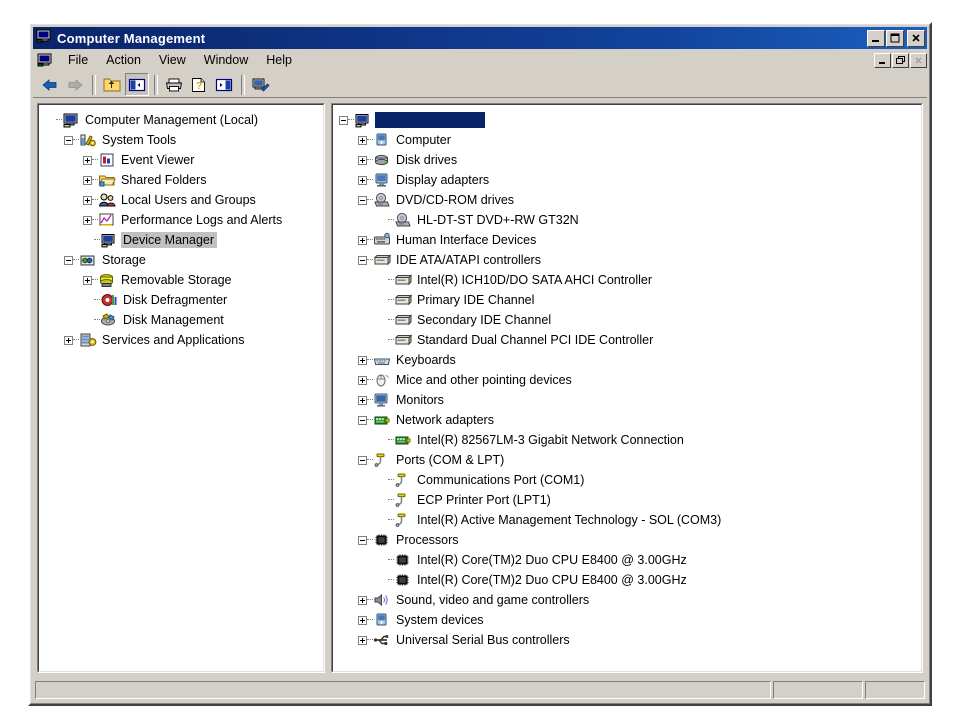  Describe the element at coordinates (627, 600) in the screenshot. I see `device-category-sound-video-and-game-controllers: Sound, video and game controllers` at that location.